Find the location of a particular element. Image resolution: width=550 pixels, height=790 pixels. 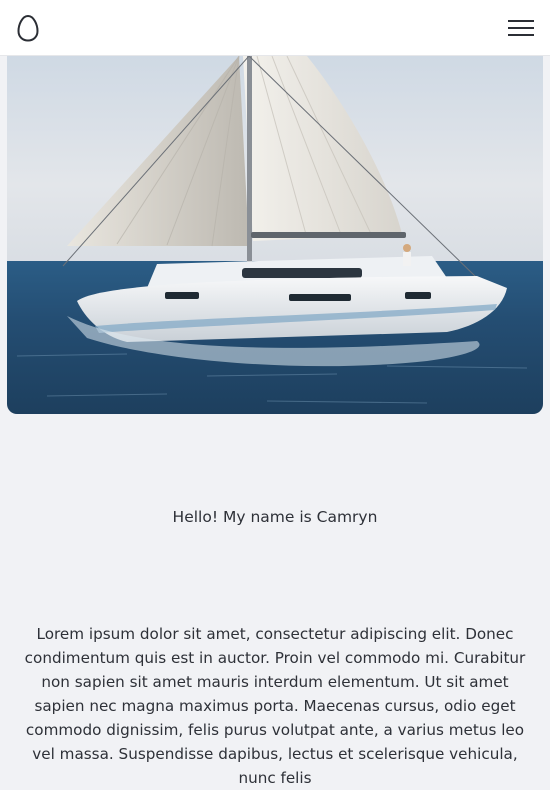

greeting-heading: Hello! My name is Camryn is located at coordinates (275, 517).